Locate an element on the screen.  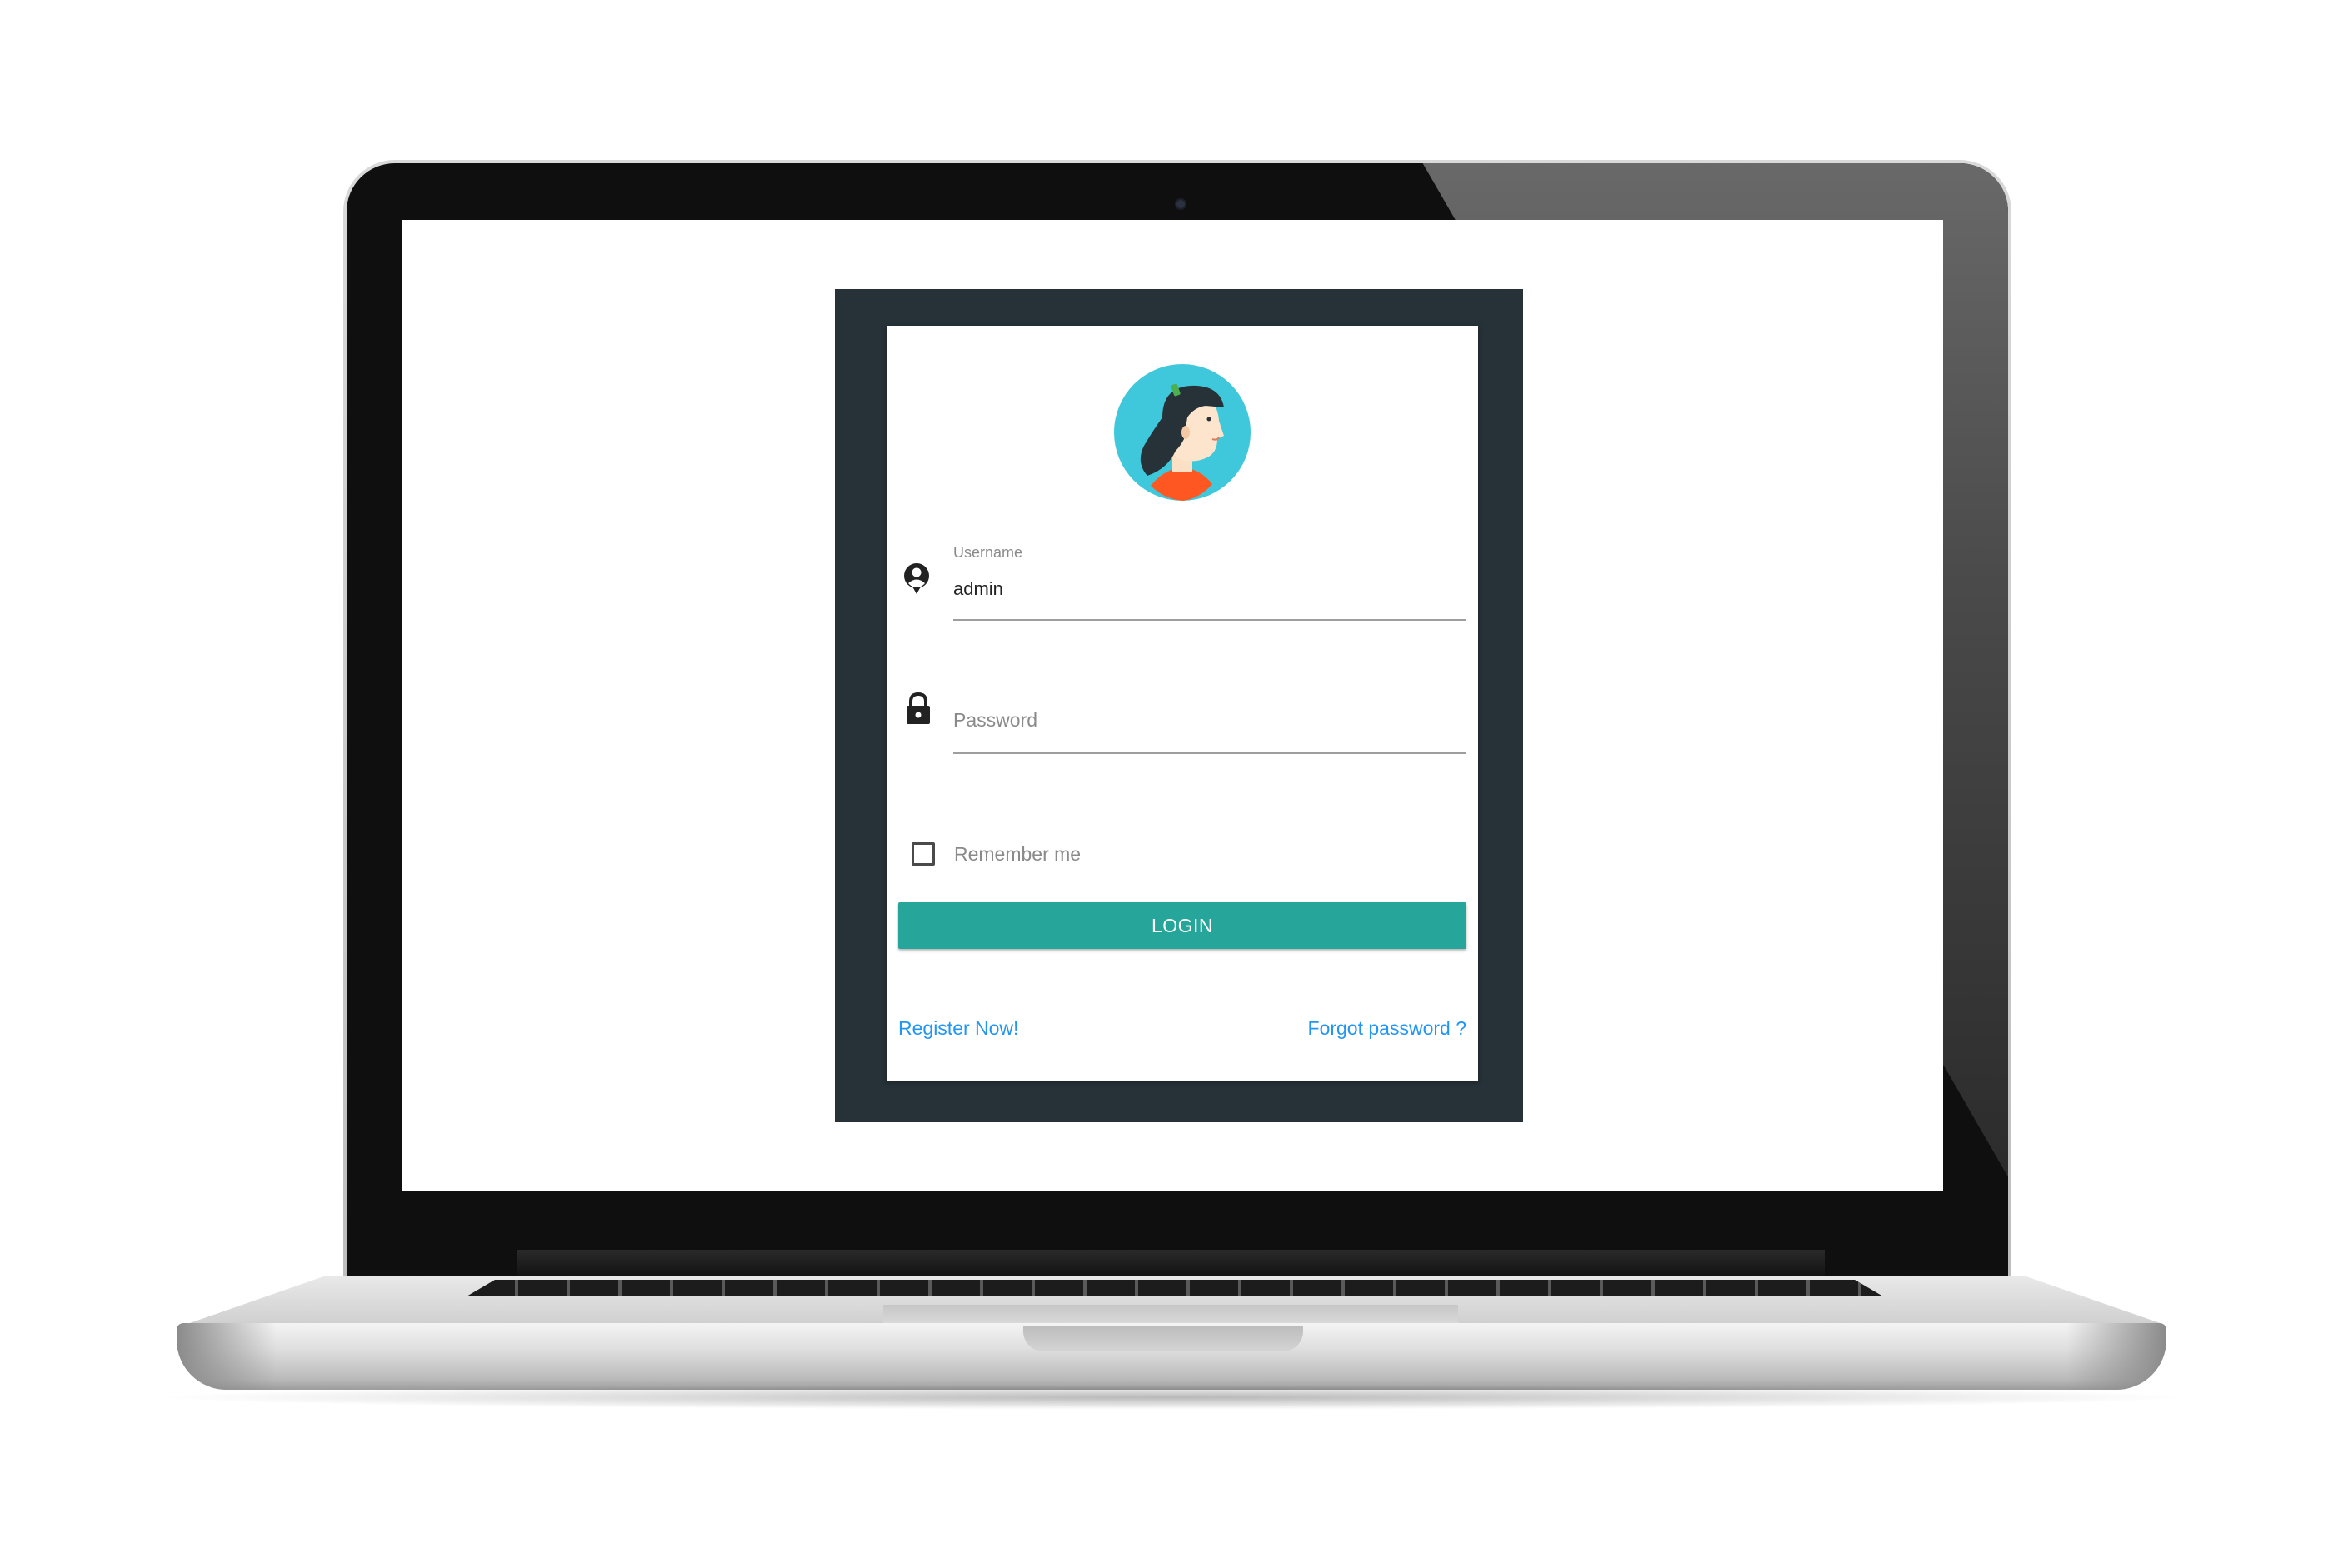
register-now-link: Register Now! is located at coordinates (958, 1028).